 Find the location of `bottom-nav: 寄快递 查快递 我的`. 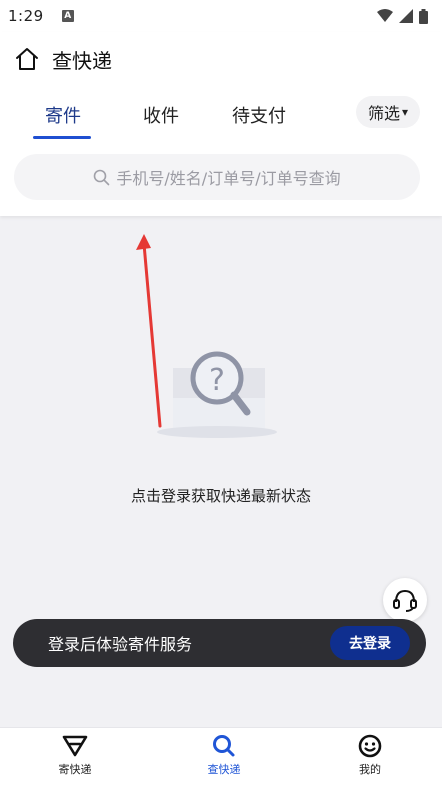

bottom-nav: 寄快递 查快递 我的 is located at coordinates (221, 756).